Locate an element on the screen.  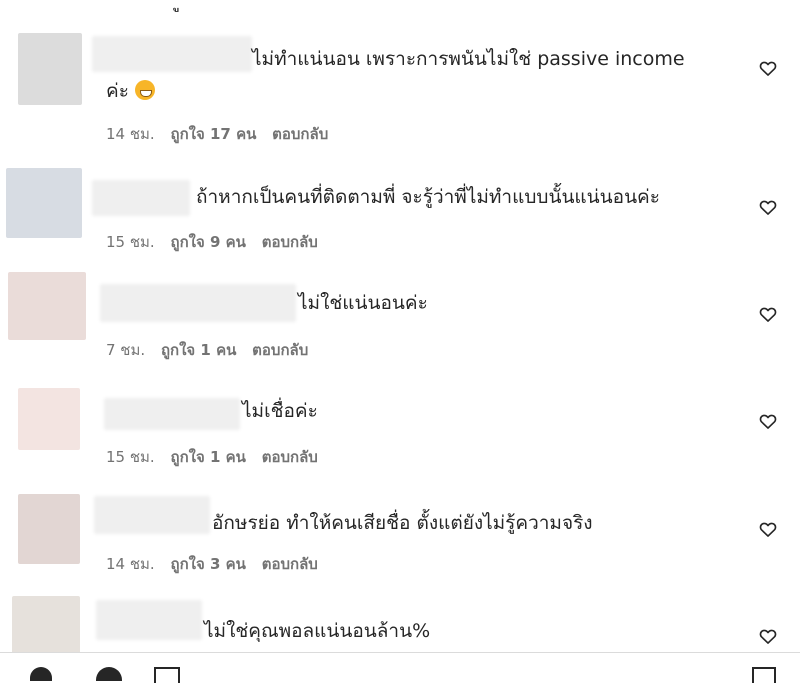
heart-icon is located at coordinates (41, 674).